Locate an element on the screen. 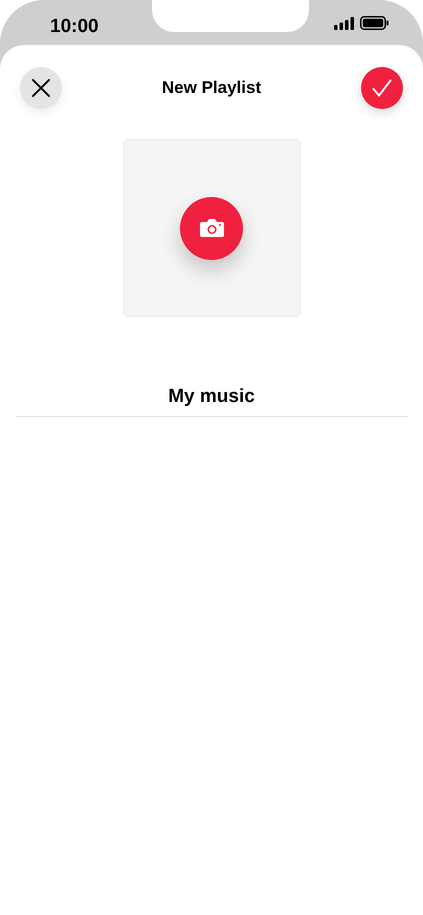 The height and width of the screenshot is (915, 423). battery-icon is located at coordinates (374, 23).